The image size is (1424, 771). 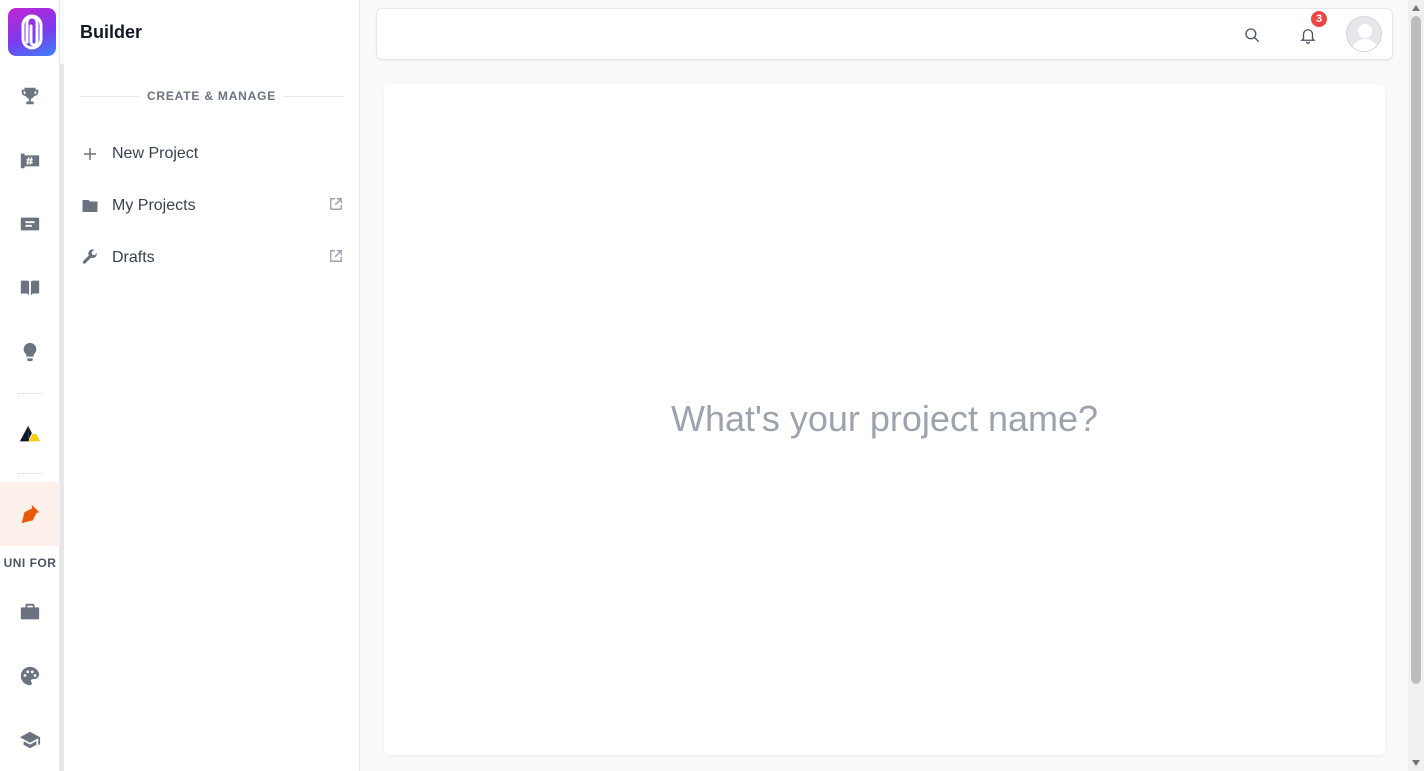 I want to click on rail-design-button, so click(x=30, y=676).